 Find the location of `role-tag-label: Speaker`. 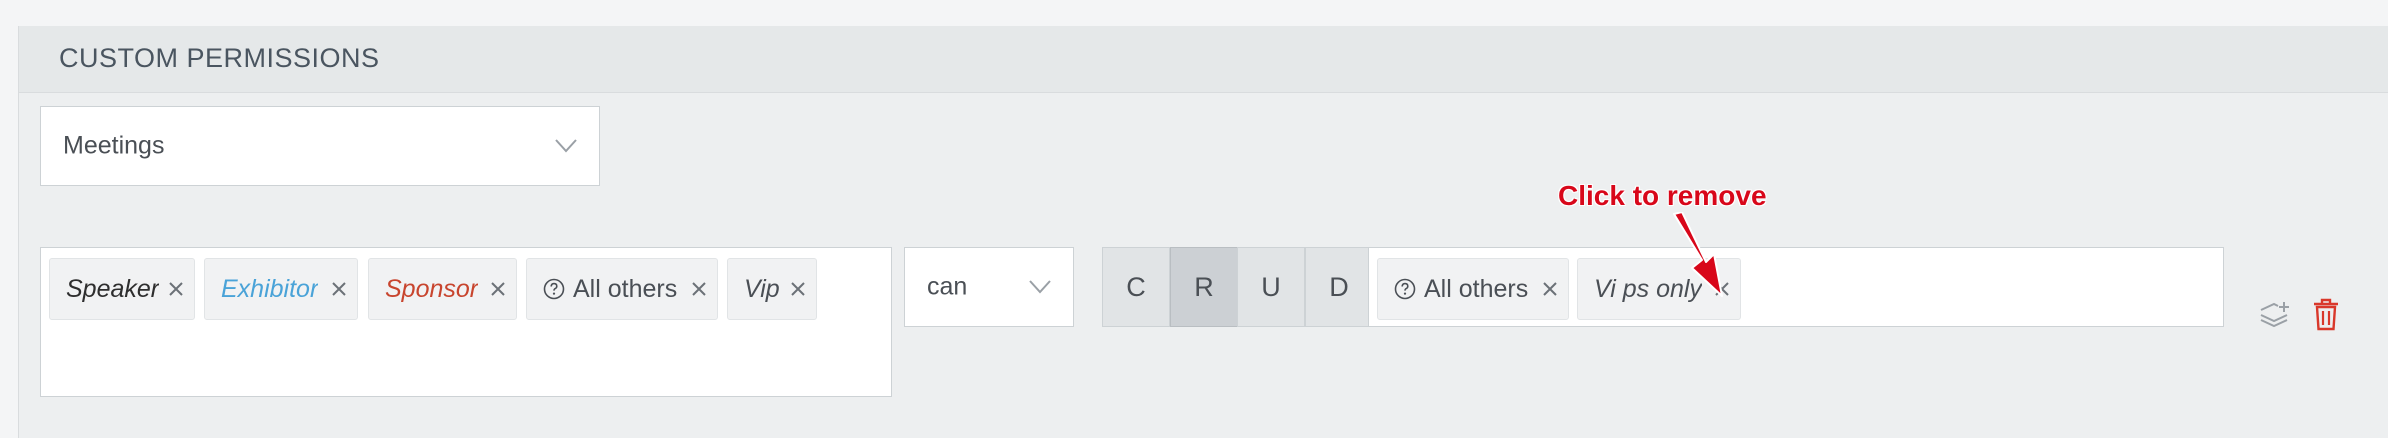

role-tag-label: Speaker is located at coordinates (113, 288).